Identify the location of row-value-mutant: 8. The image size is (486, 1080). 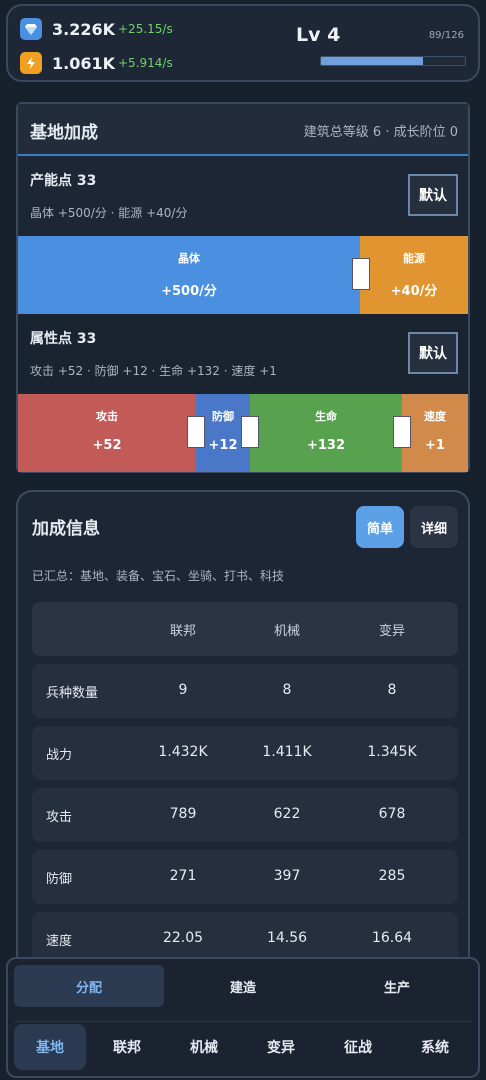
(392, 690).